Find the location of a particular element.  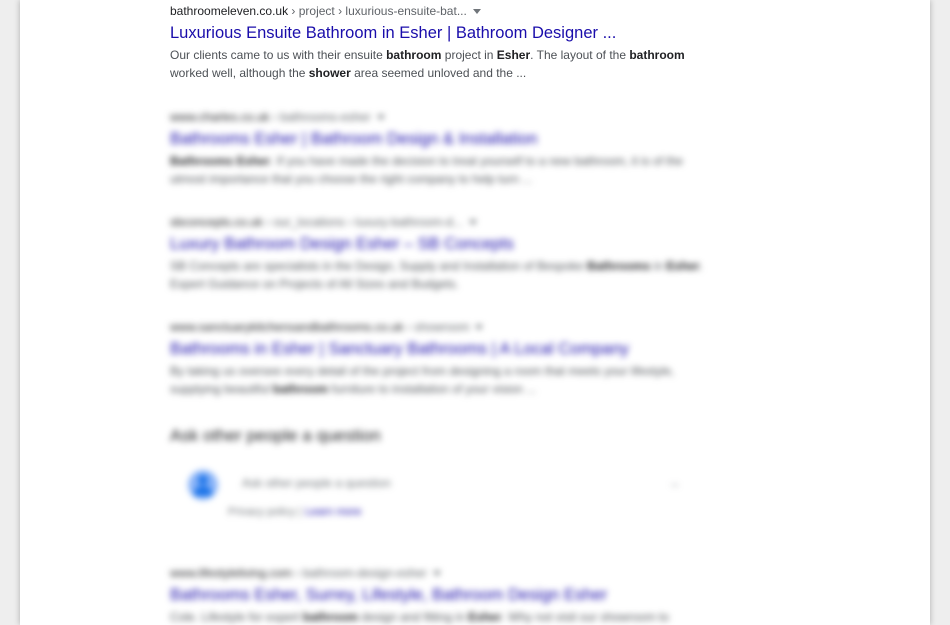

result-site: bathroomeleven.co.uk is located at coordinates (229, 11).